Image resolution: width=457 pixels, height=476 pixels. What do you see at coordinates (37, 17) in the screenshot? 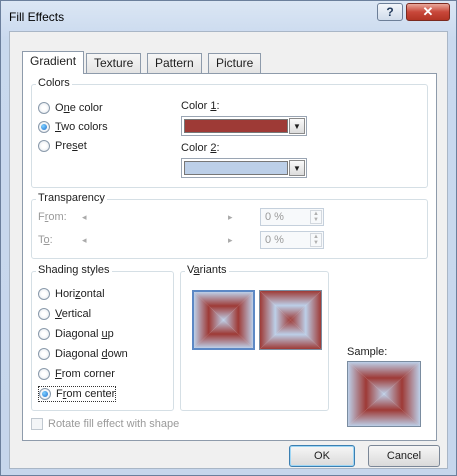
I see `dialog-title: Fill Effects` at bounding box center [37, 17].